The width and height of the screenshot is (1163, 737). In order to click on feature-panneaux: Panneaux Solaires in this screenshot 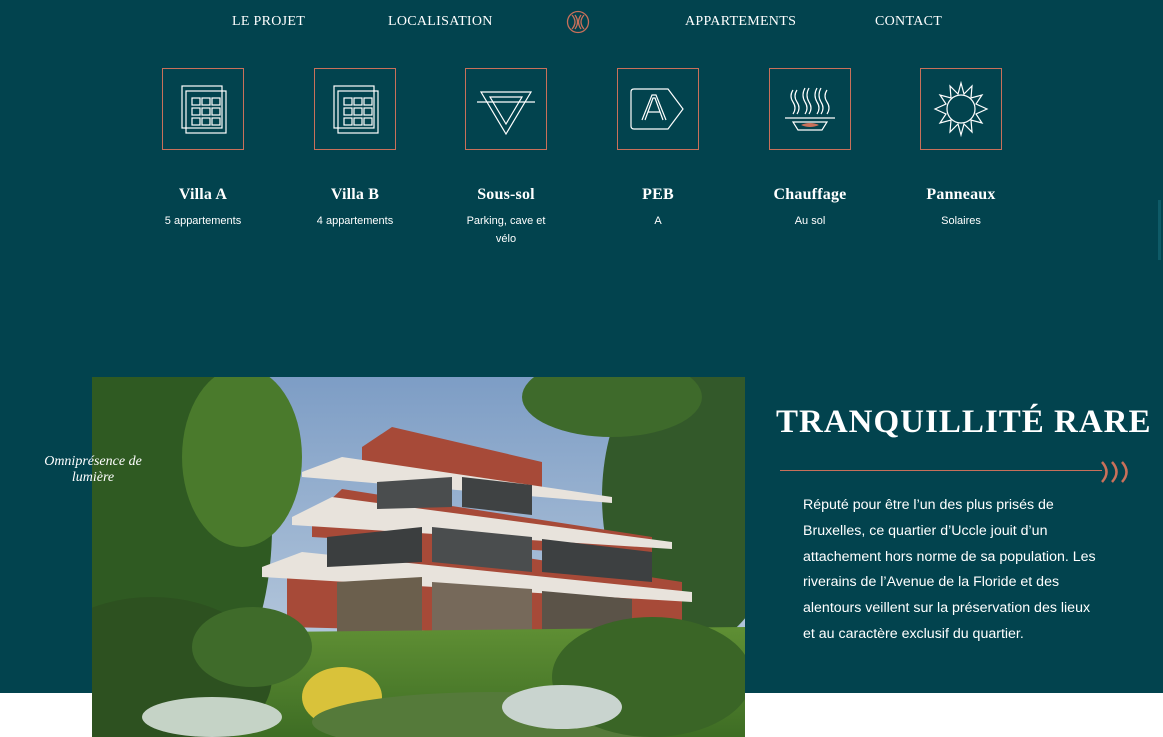, I will do `click(961, 149)`.